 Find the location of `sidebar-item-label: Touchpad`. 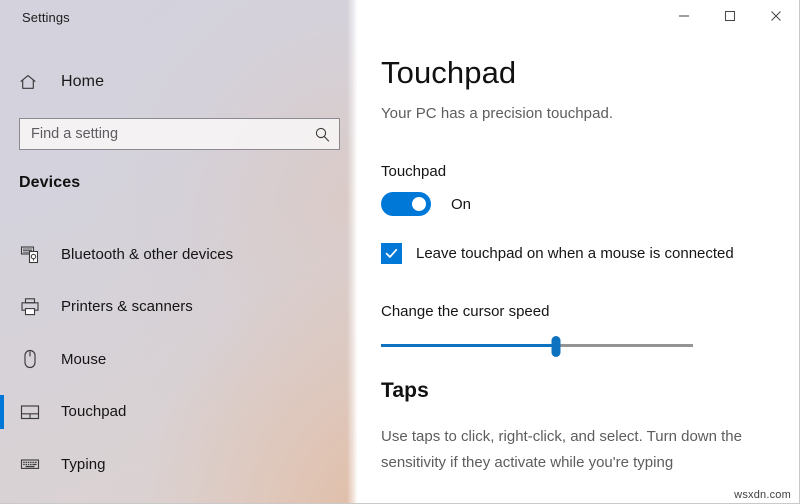

sidebar-item-label: Touchpad is located at coordinates (94, 412).